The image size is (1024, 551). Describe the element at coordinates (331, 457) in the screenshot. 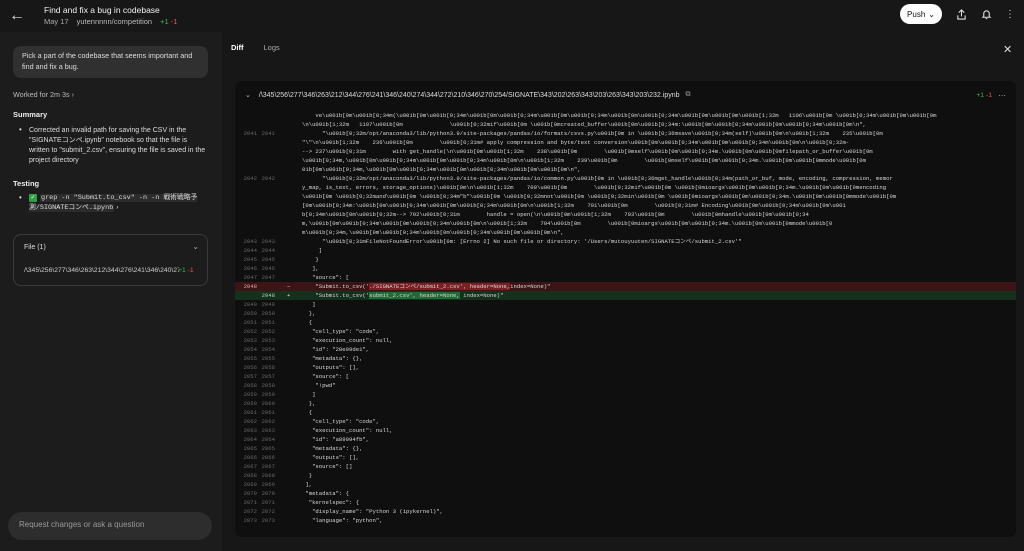

I see `line-text: "outputs": [],` at that location.